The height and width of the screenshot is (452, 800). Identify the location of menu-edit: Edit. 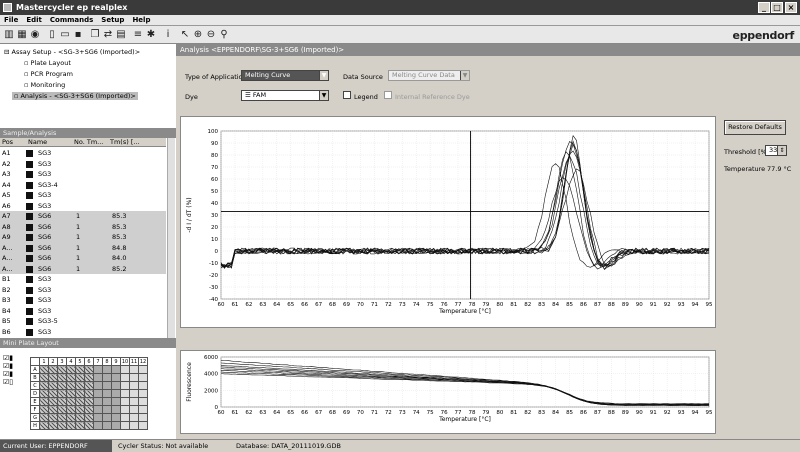
(34, 20).